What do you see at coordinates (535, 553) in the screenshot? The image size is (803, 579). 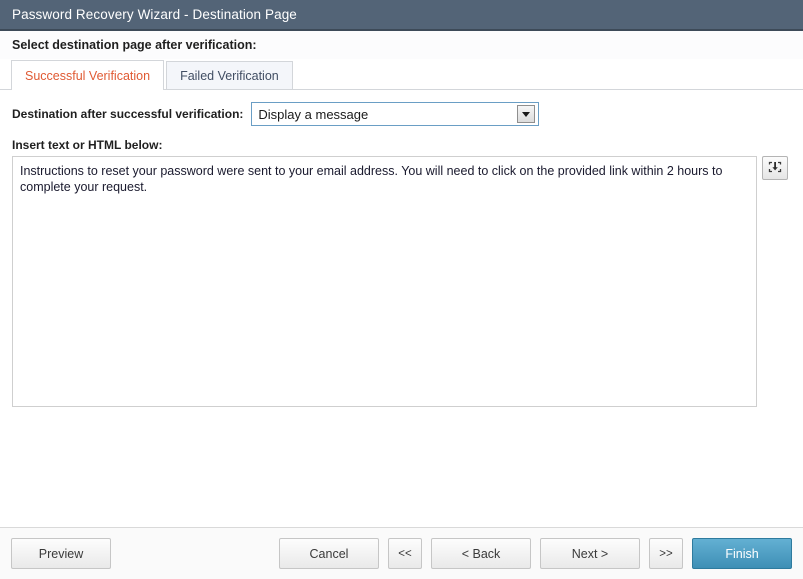 I see `footer-right-group: Cancel << < Back Next > >> Finish` at bounding box center [535, 553].